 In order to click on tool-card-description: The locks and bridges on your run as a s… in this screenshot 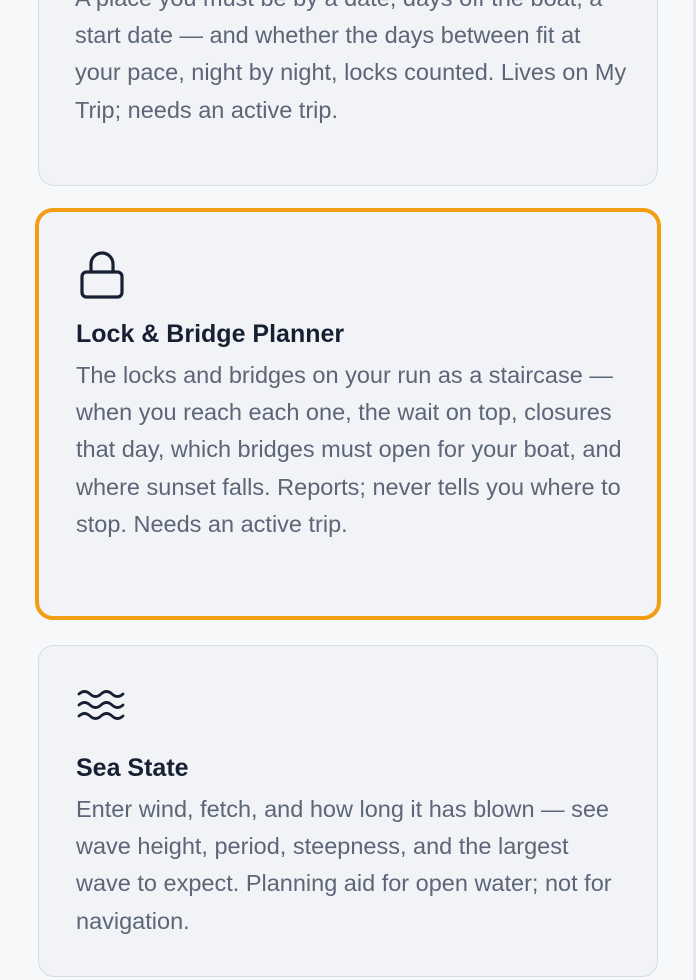, I will do `click(349, 449)`.